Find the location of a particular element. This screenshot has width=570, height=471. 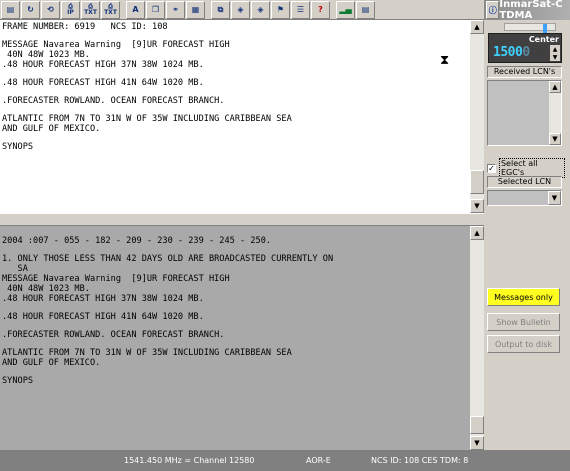

binoculars-icon: ⚭ is located at coordinates (175, 9).